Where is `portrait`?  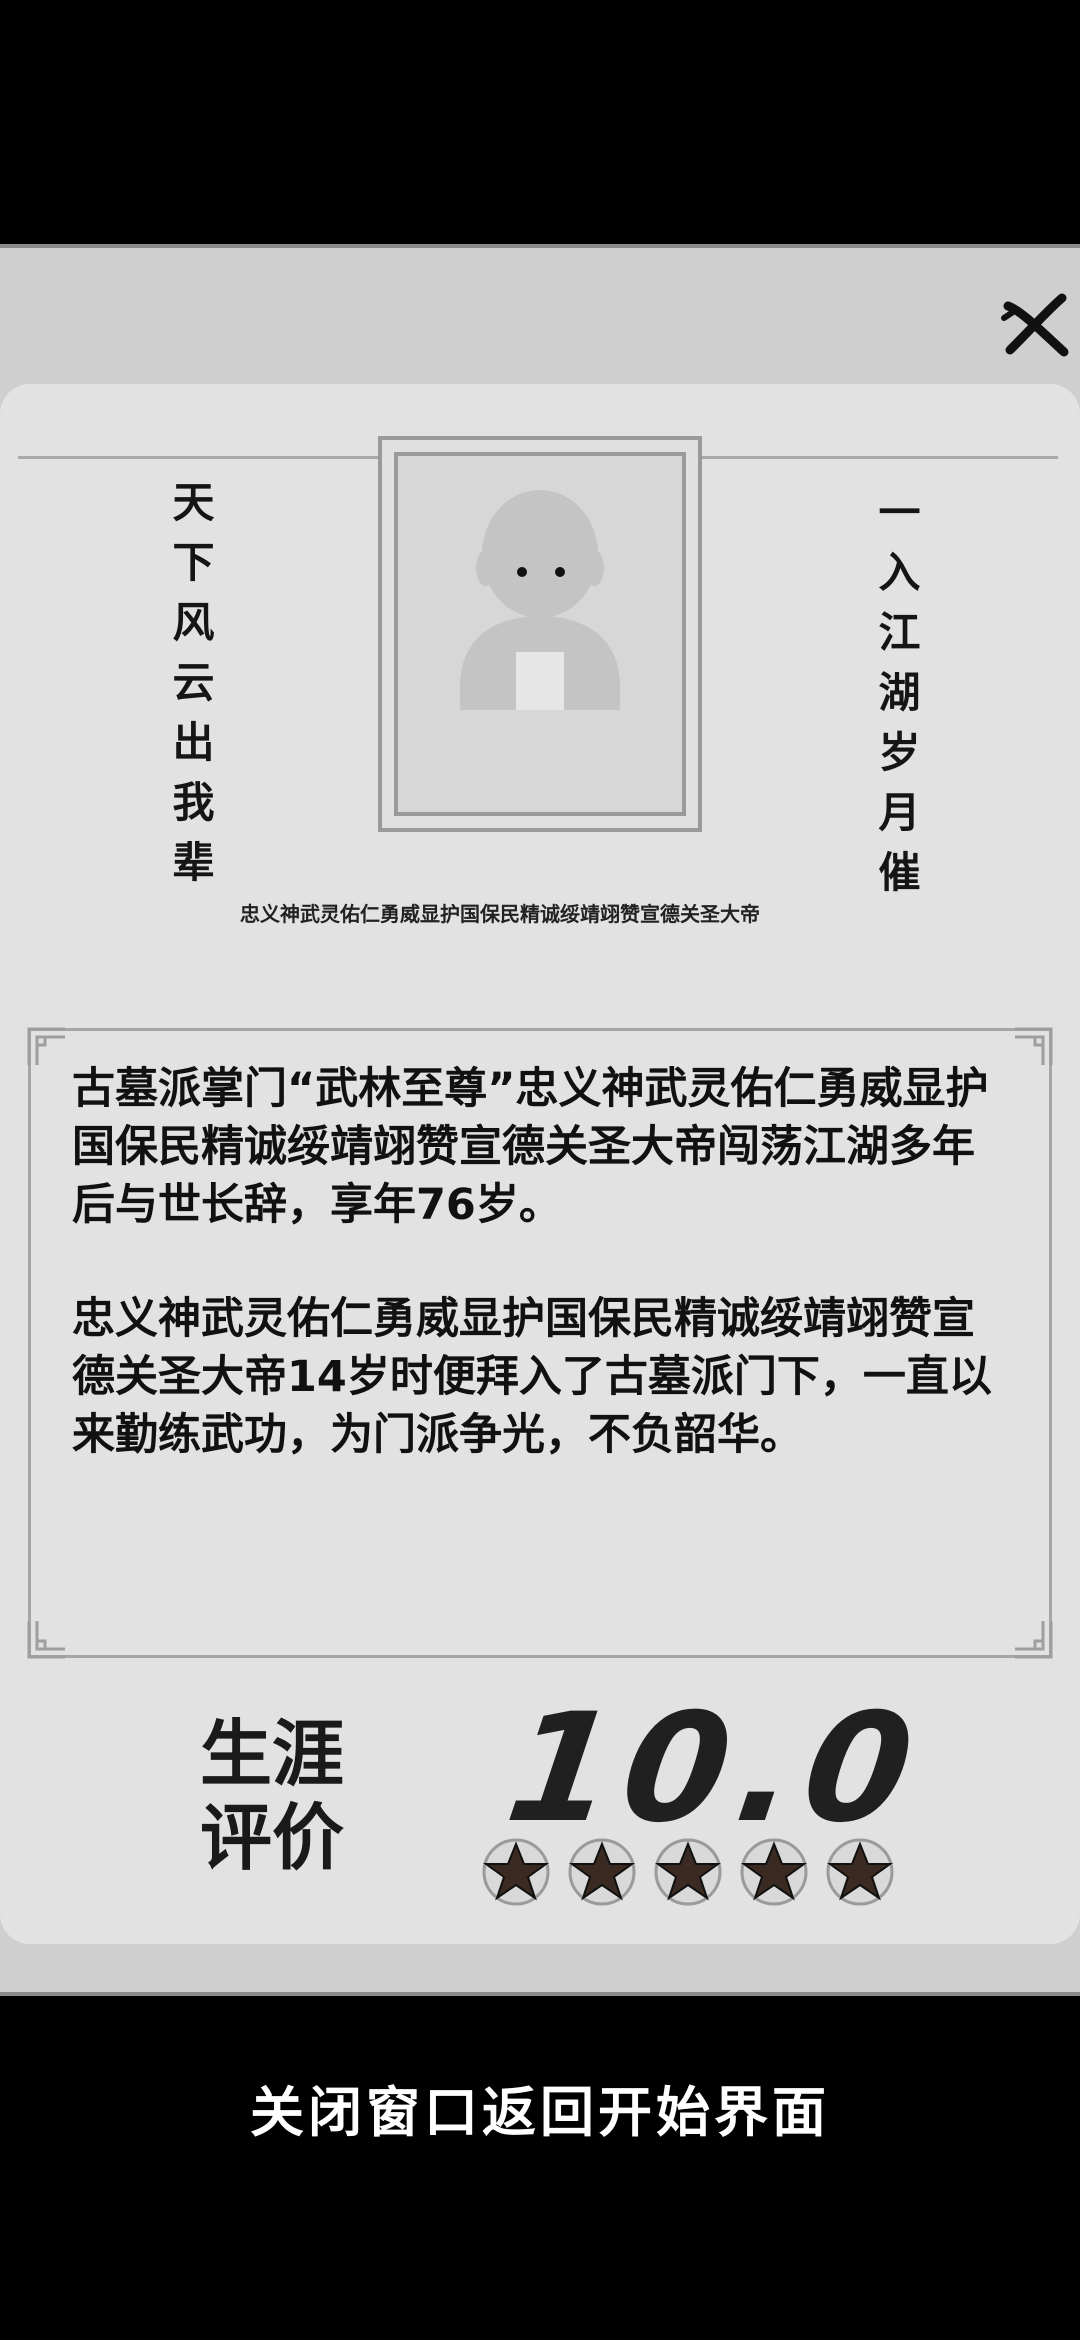
portrait is located at coordinates (540, 634).